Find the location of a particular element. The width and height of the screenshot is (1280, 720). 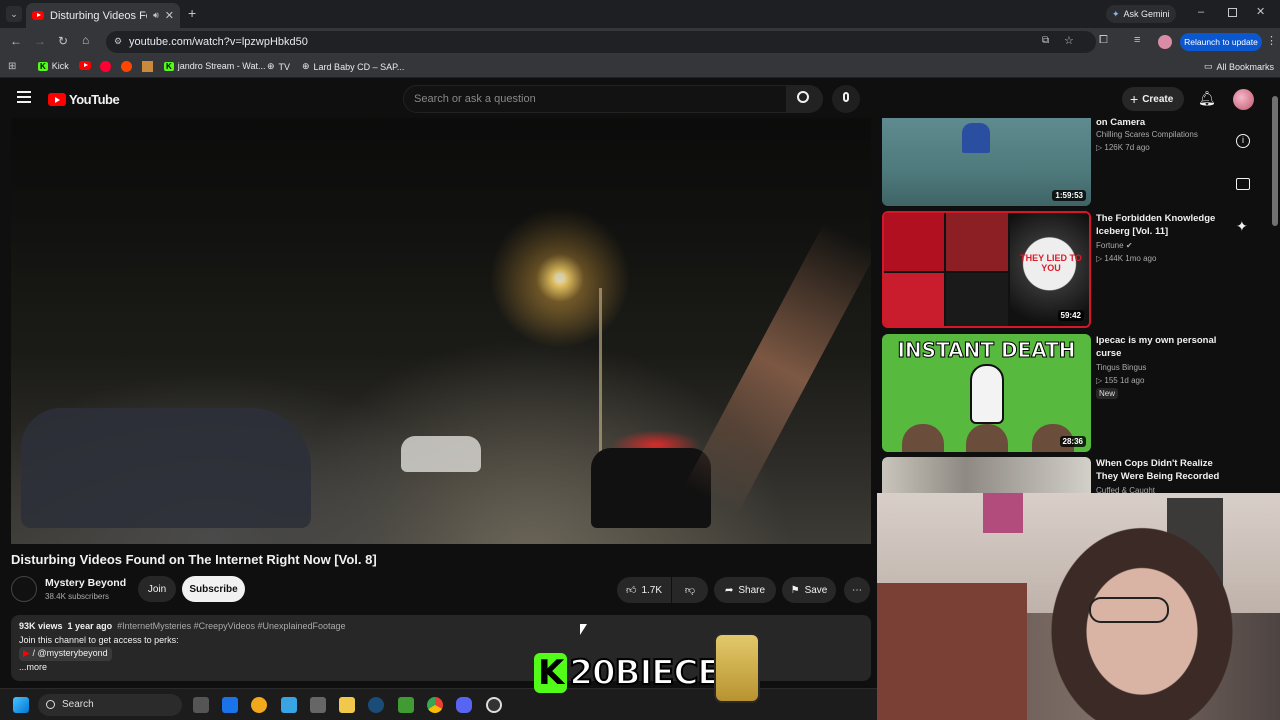

start-windows-icon is located at coordinates (21, 705).